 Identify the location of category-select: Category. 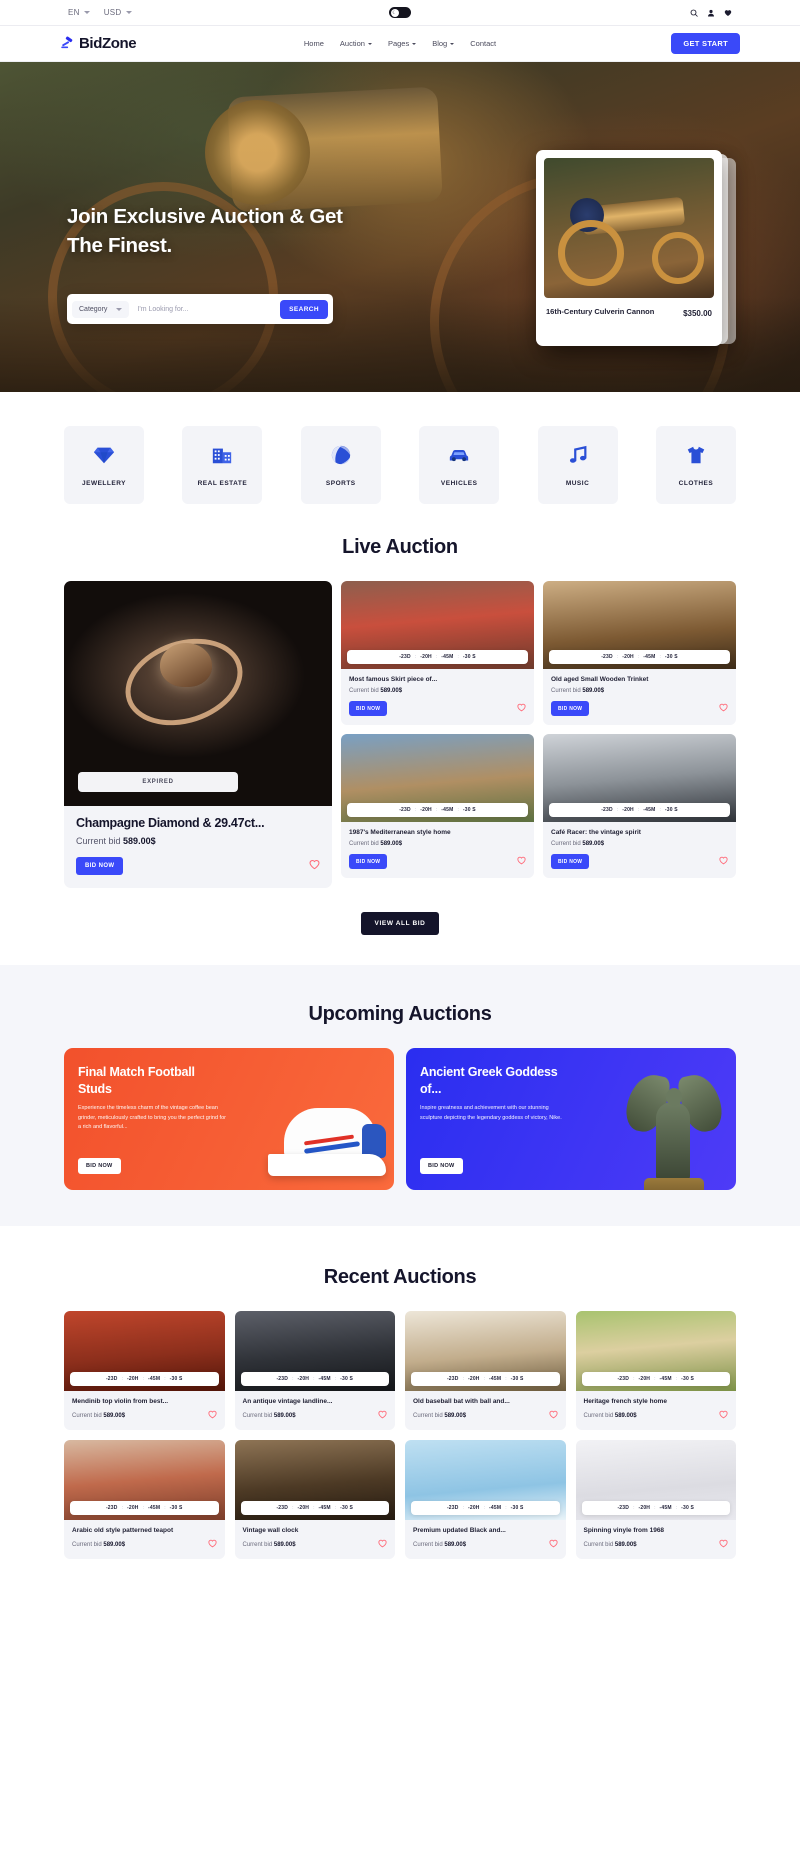
(101, 309).